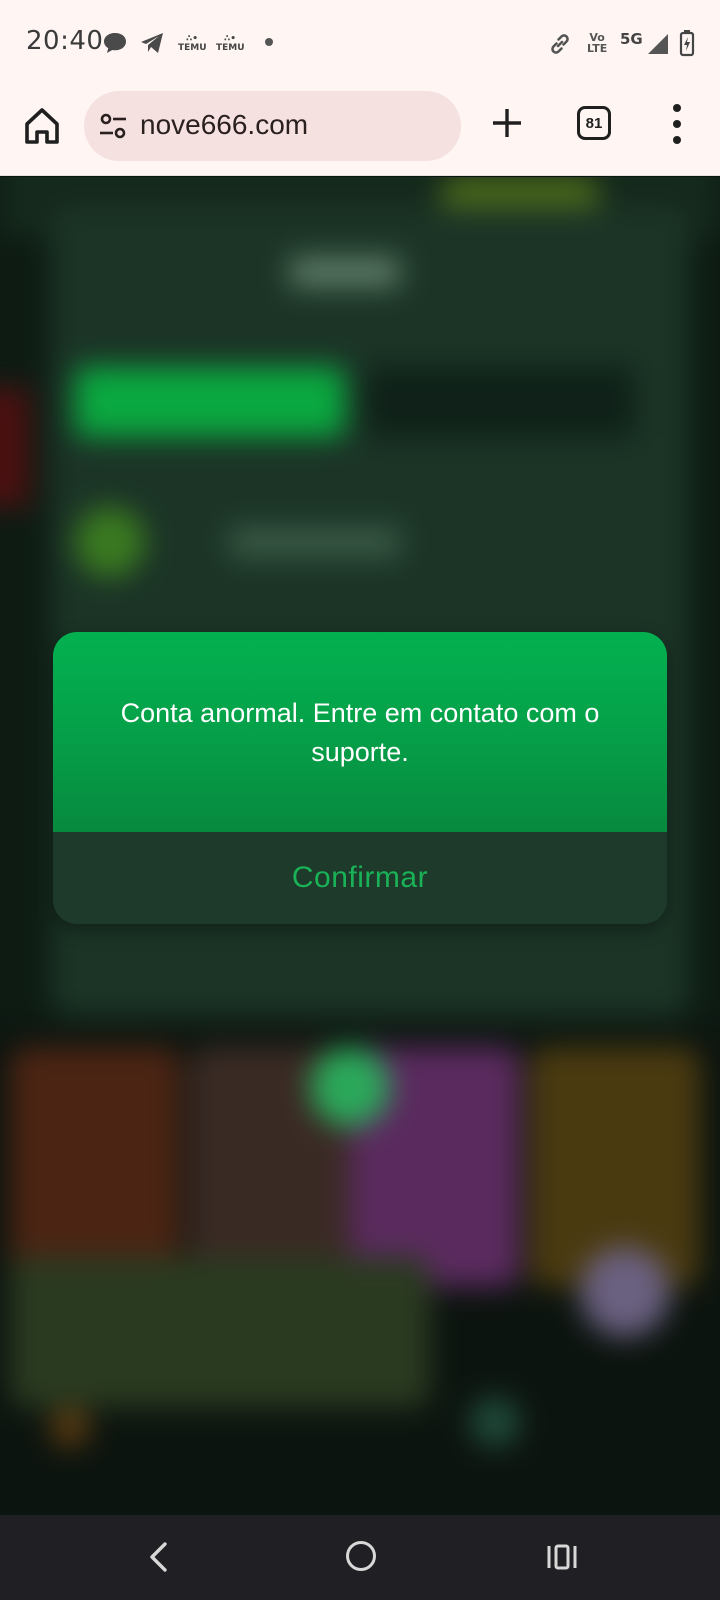  What do you see at coordinates (42, 126) in the screenshot?
I see `home-icon` at bounding box center [42, 126].